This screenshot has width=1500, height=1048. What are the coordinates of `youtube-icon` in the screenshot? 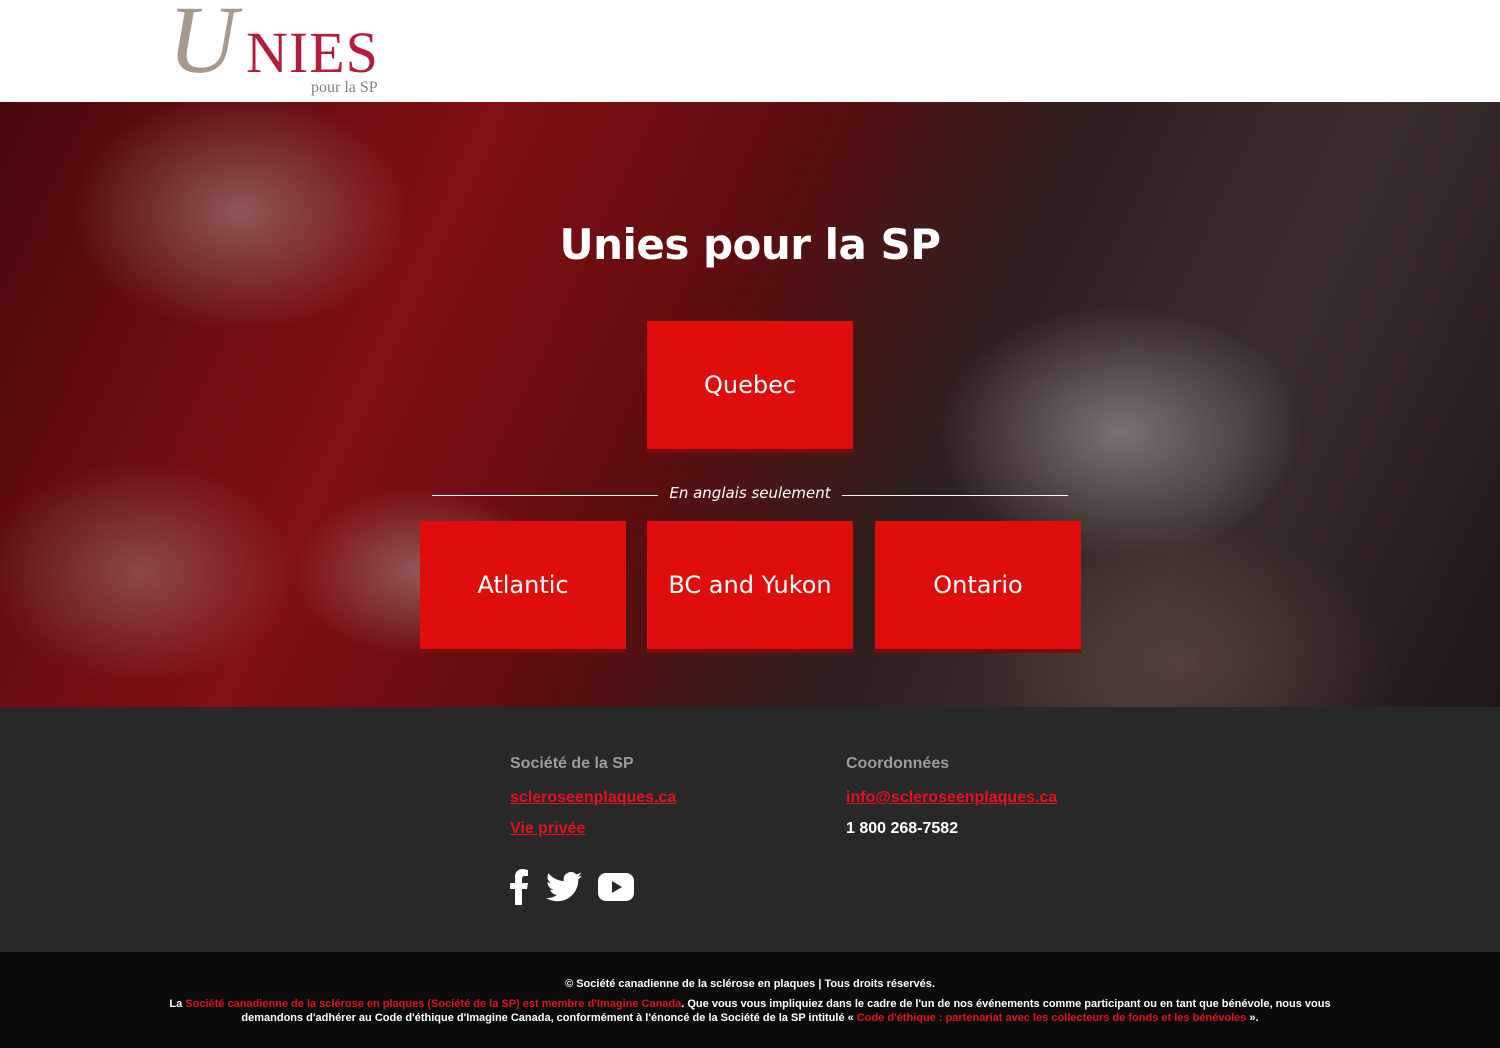 It's located at (616, 887).